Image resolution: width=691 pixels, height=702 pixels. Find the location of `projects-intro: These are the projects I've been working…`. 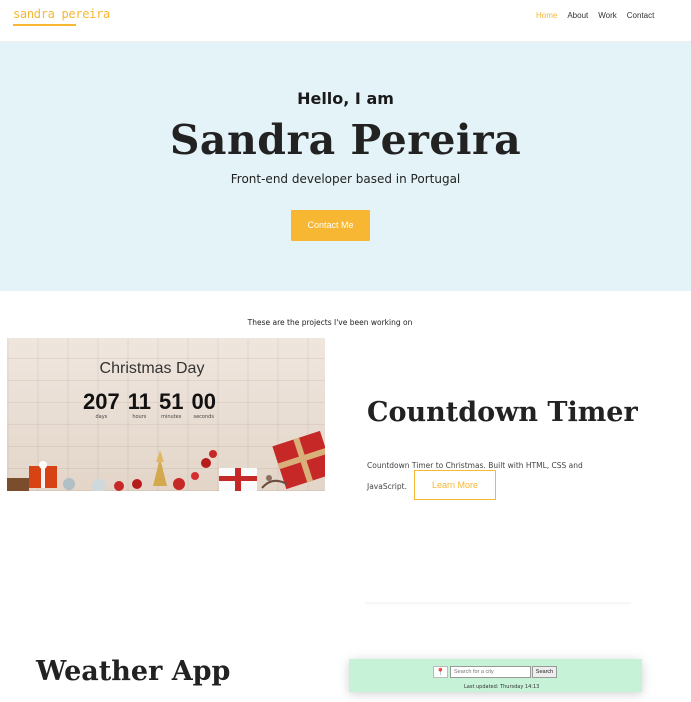

projects-intro: These are the projects I've been working… is located at coordinates (330, 322).